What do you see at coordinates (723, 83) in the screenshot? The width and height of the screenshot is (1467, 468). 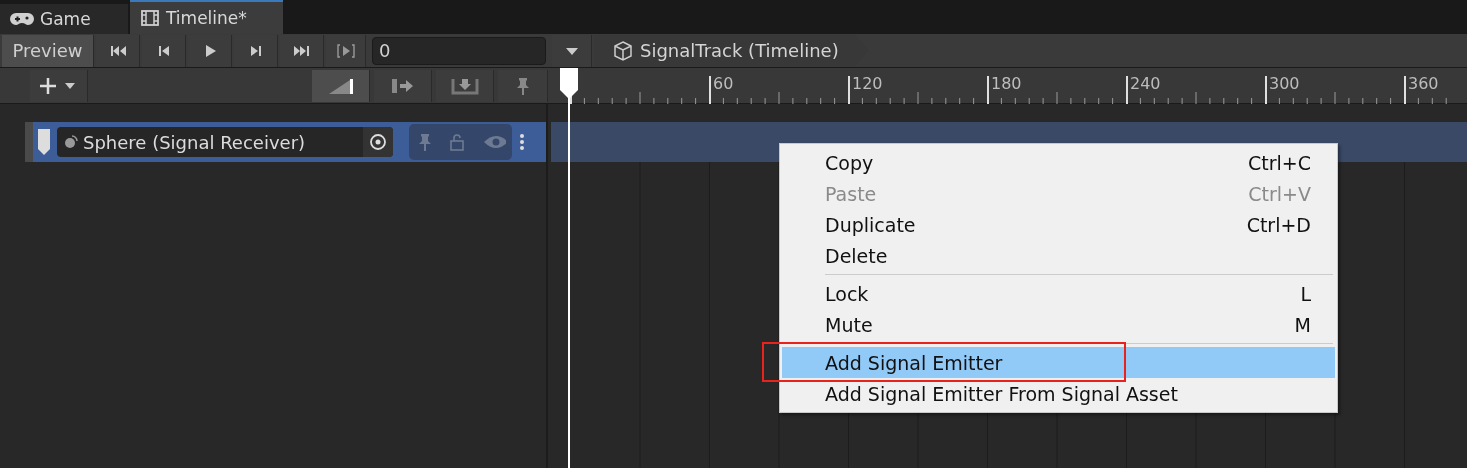 I see `tick-label: 60` at bounding box center [723, 83].